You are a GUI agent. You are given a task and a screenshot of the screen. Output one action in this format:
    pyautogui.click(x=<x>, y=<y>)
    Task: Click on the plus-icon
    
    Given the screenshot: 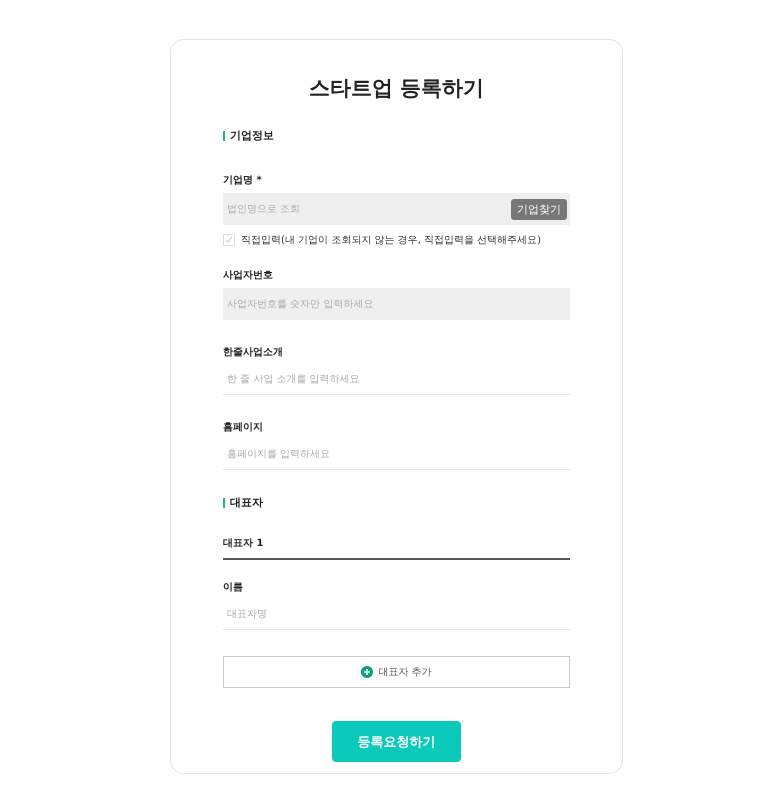 What is the action you would take?
    pyautogui.click(x=367, y=672)
    